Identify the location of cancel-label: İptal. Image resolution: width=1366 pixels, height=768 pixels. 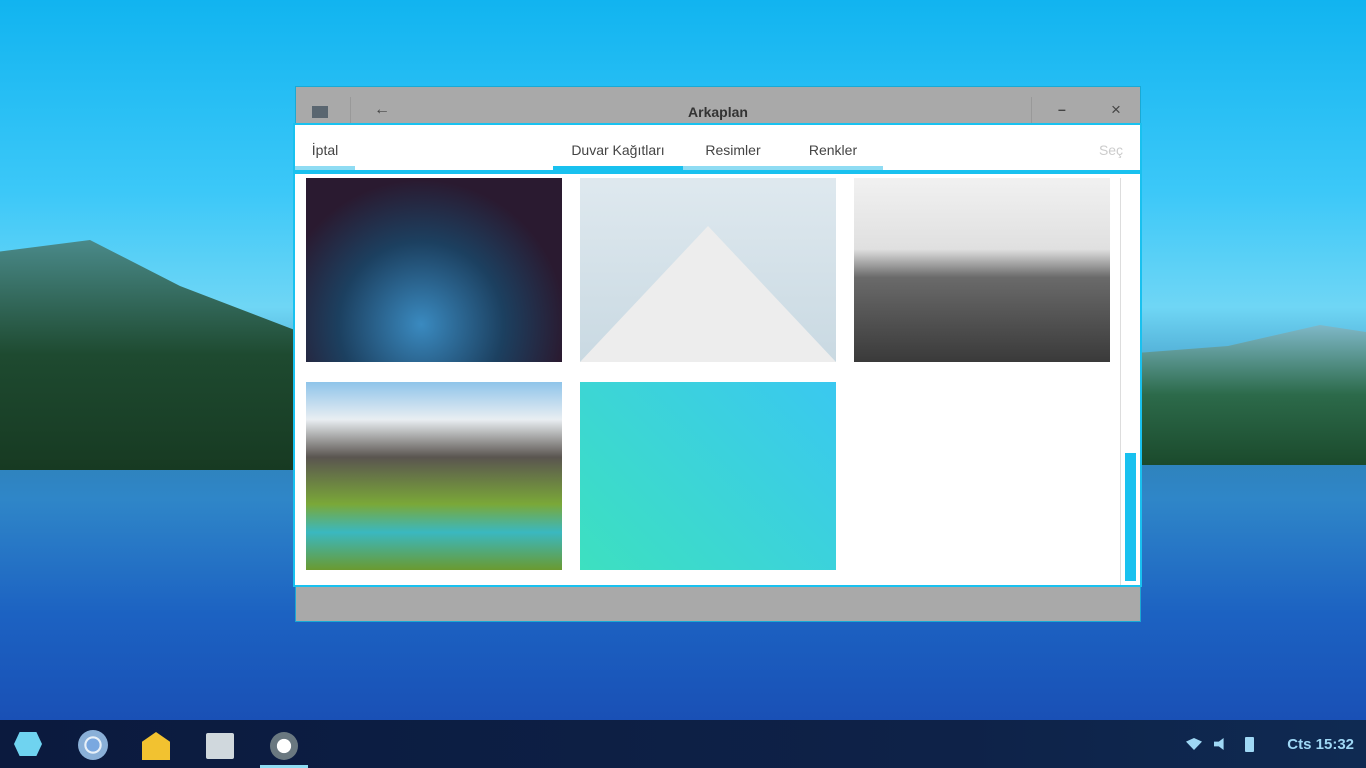
(325, 150).